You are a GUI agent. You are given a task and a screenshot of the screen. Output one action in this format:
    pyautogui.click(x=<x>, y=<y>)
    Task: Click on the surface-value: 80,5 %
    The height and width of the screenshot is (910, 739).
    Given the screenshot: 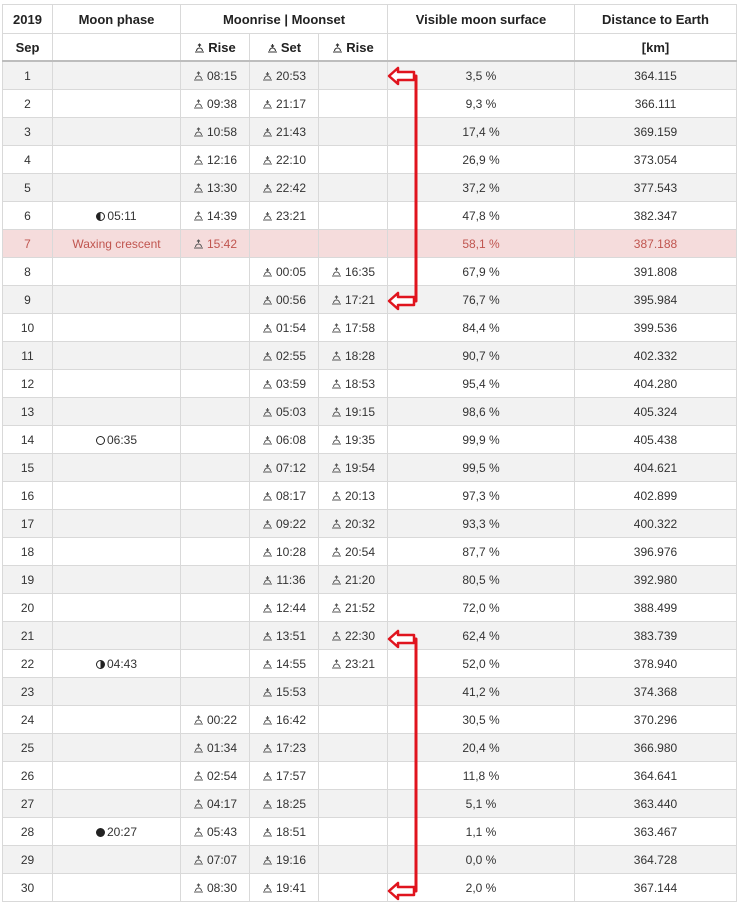 What is the action you would take?
    pyautogui.click(x=481, y=579)
    